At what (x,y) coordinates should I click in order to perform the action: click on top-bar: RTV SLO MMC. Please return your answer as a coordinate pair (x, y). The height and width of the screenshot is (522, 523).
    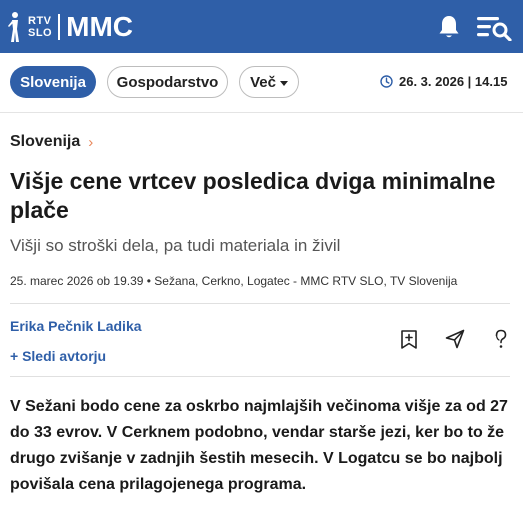
    Looking at the image, I should click on (261, 26).